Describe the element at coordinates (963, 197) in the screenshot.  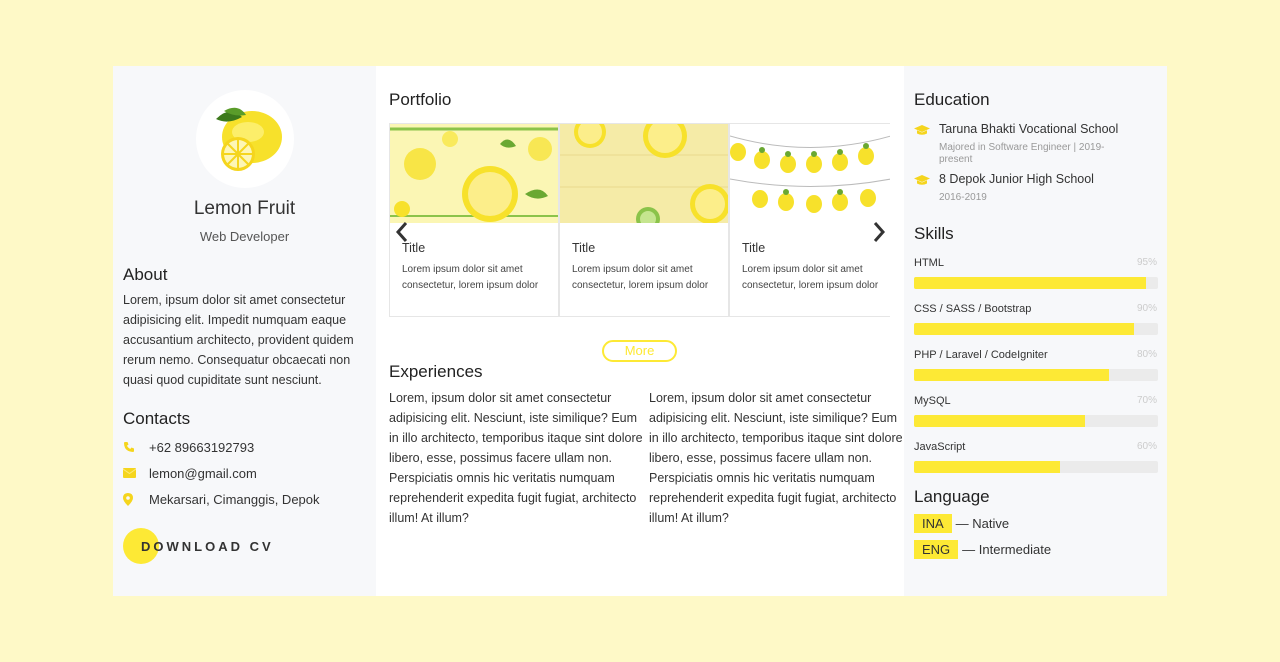
I see `education-detail: 2016-2019` at that location.